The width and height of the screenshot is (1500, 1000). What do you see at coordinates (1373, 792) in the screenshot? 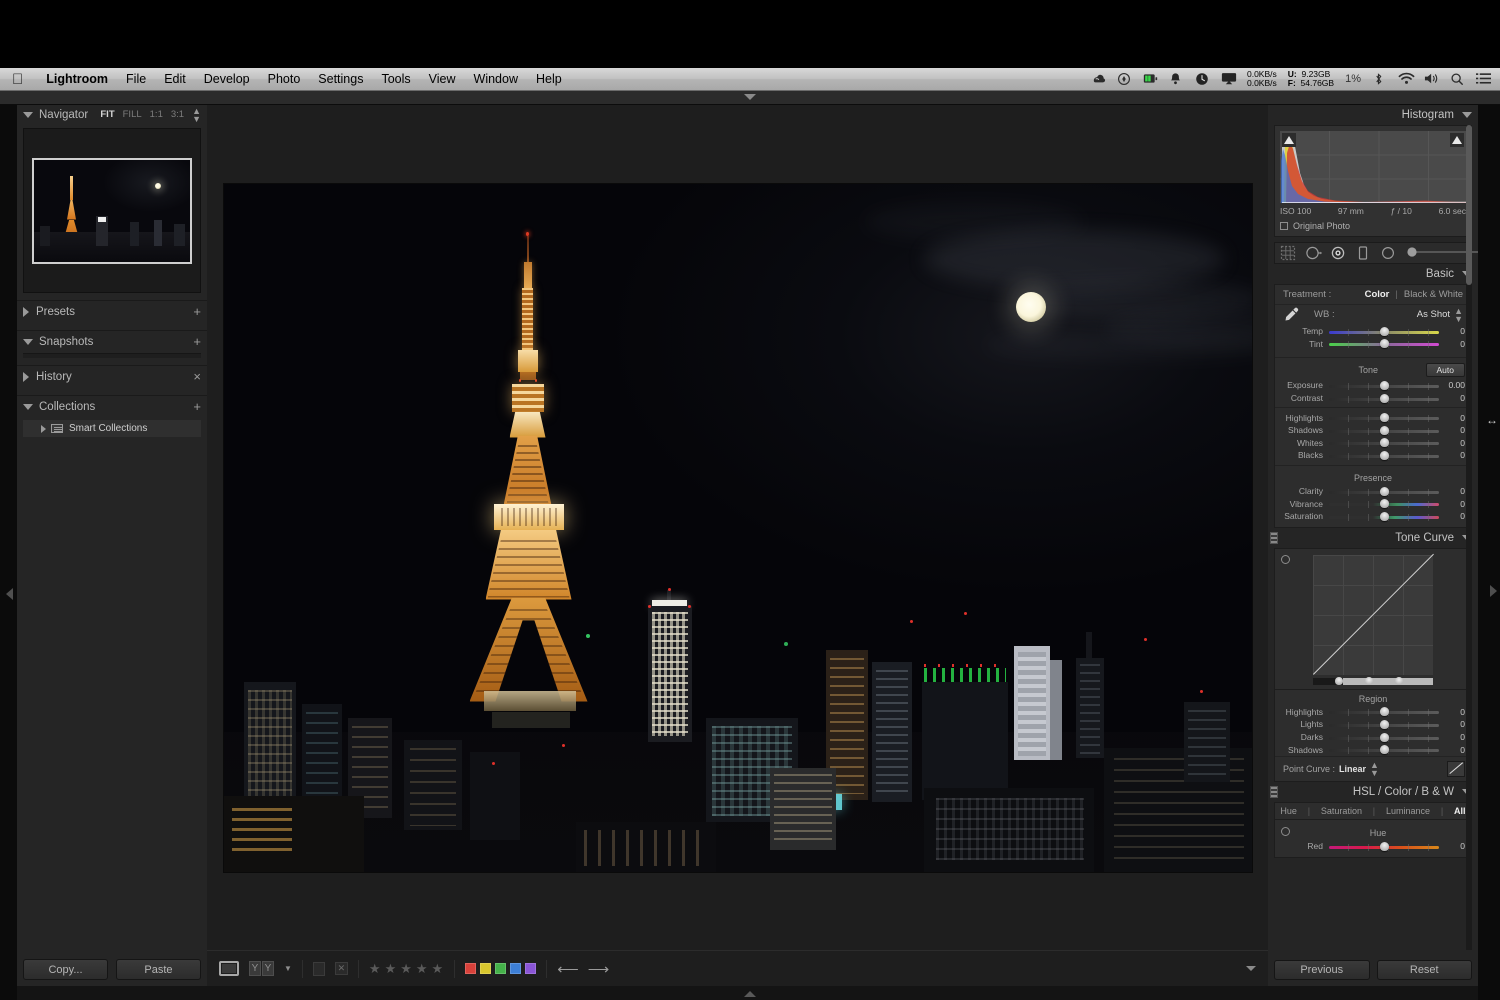
I see `hsl-panel-header: HSL / Color / B & W` at bounding box center [1373, 792].